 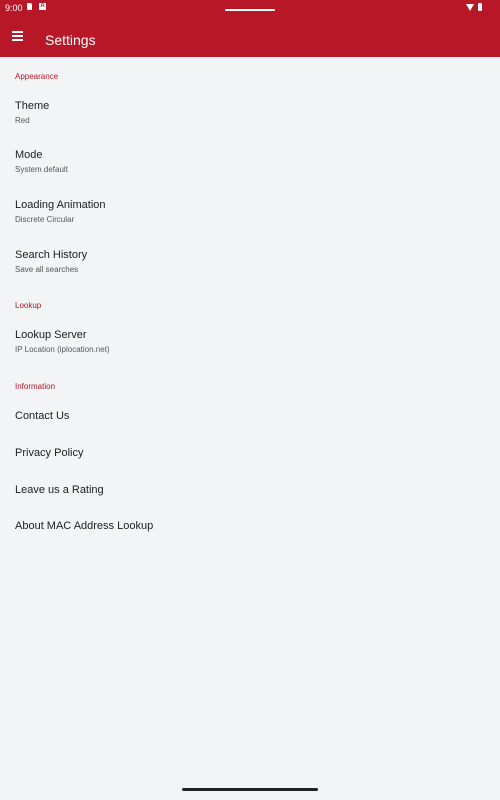 I want to click on setting-item-theme: Theme Red, so click(x=250, y=112).